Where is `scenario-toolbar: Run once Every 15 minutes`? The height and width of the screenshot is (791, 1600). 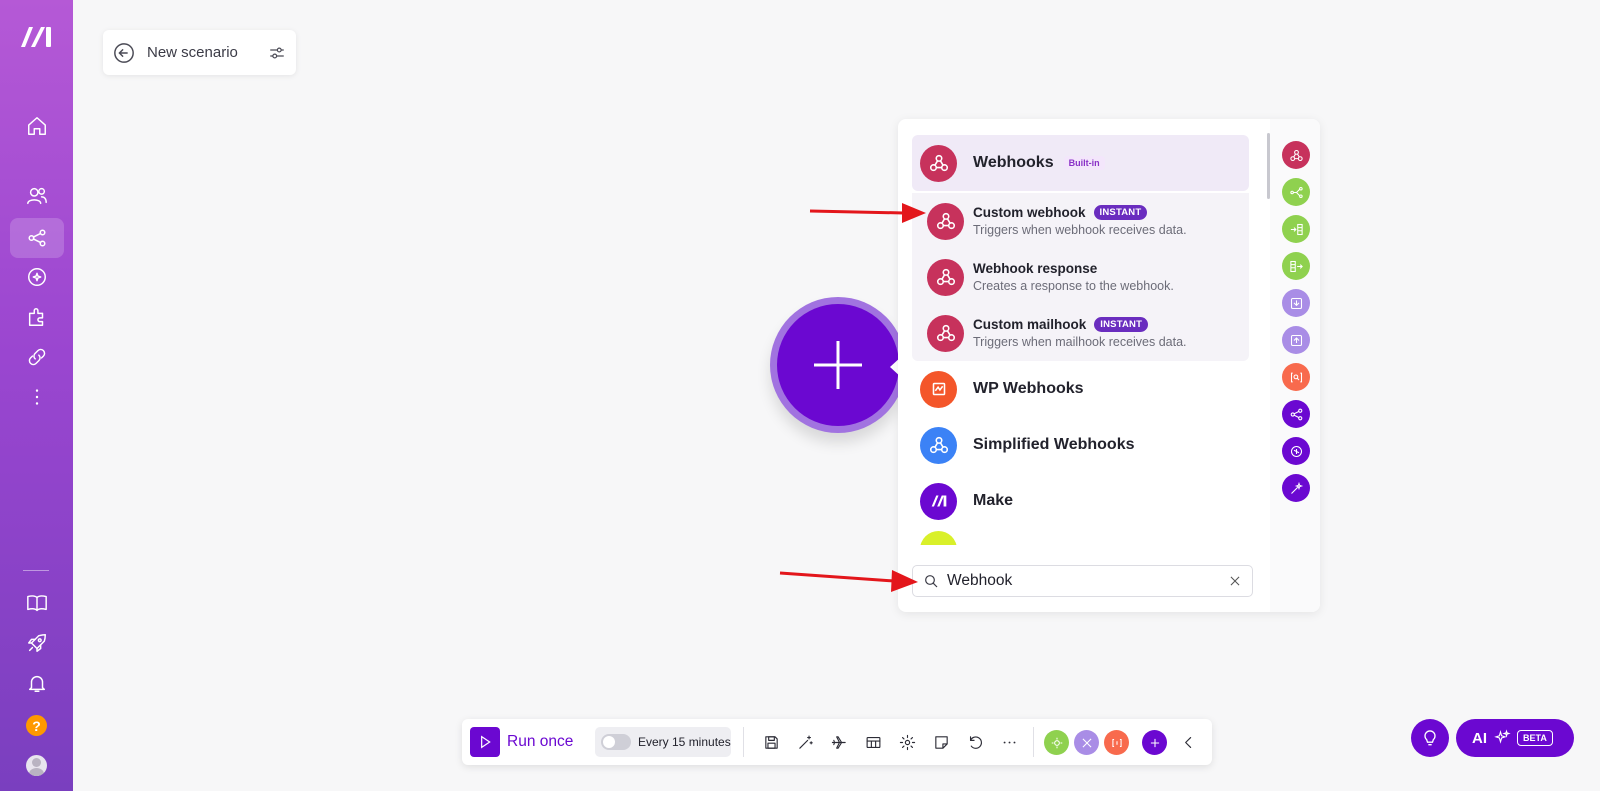 scenario-toolbar: Run once Every 15 minutes is located at coordinates (837, 742).